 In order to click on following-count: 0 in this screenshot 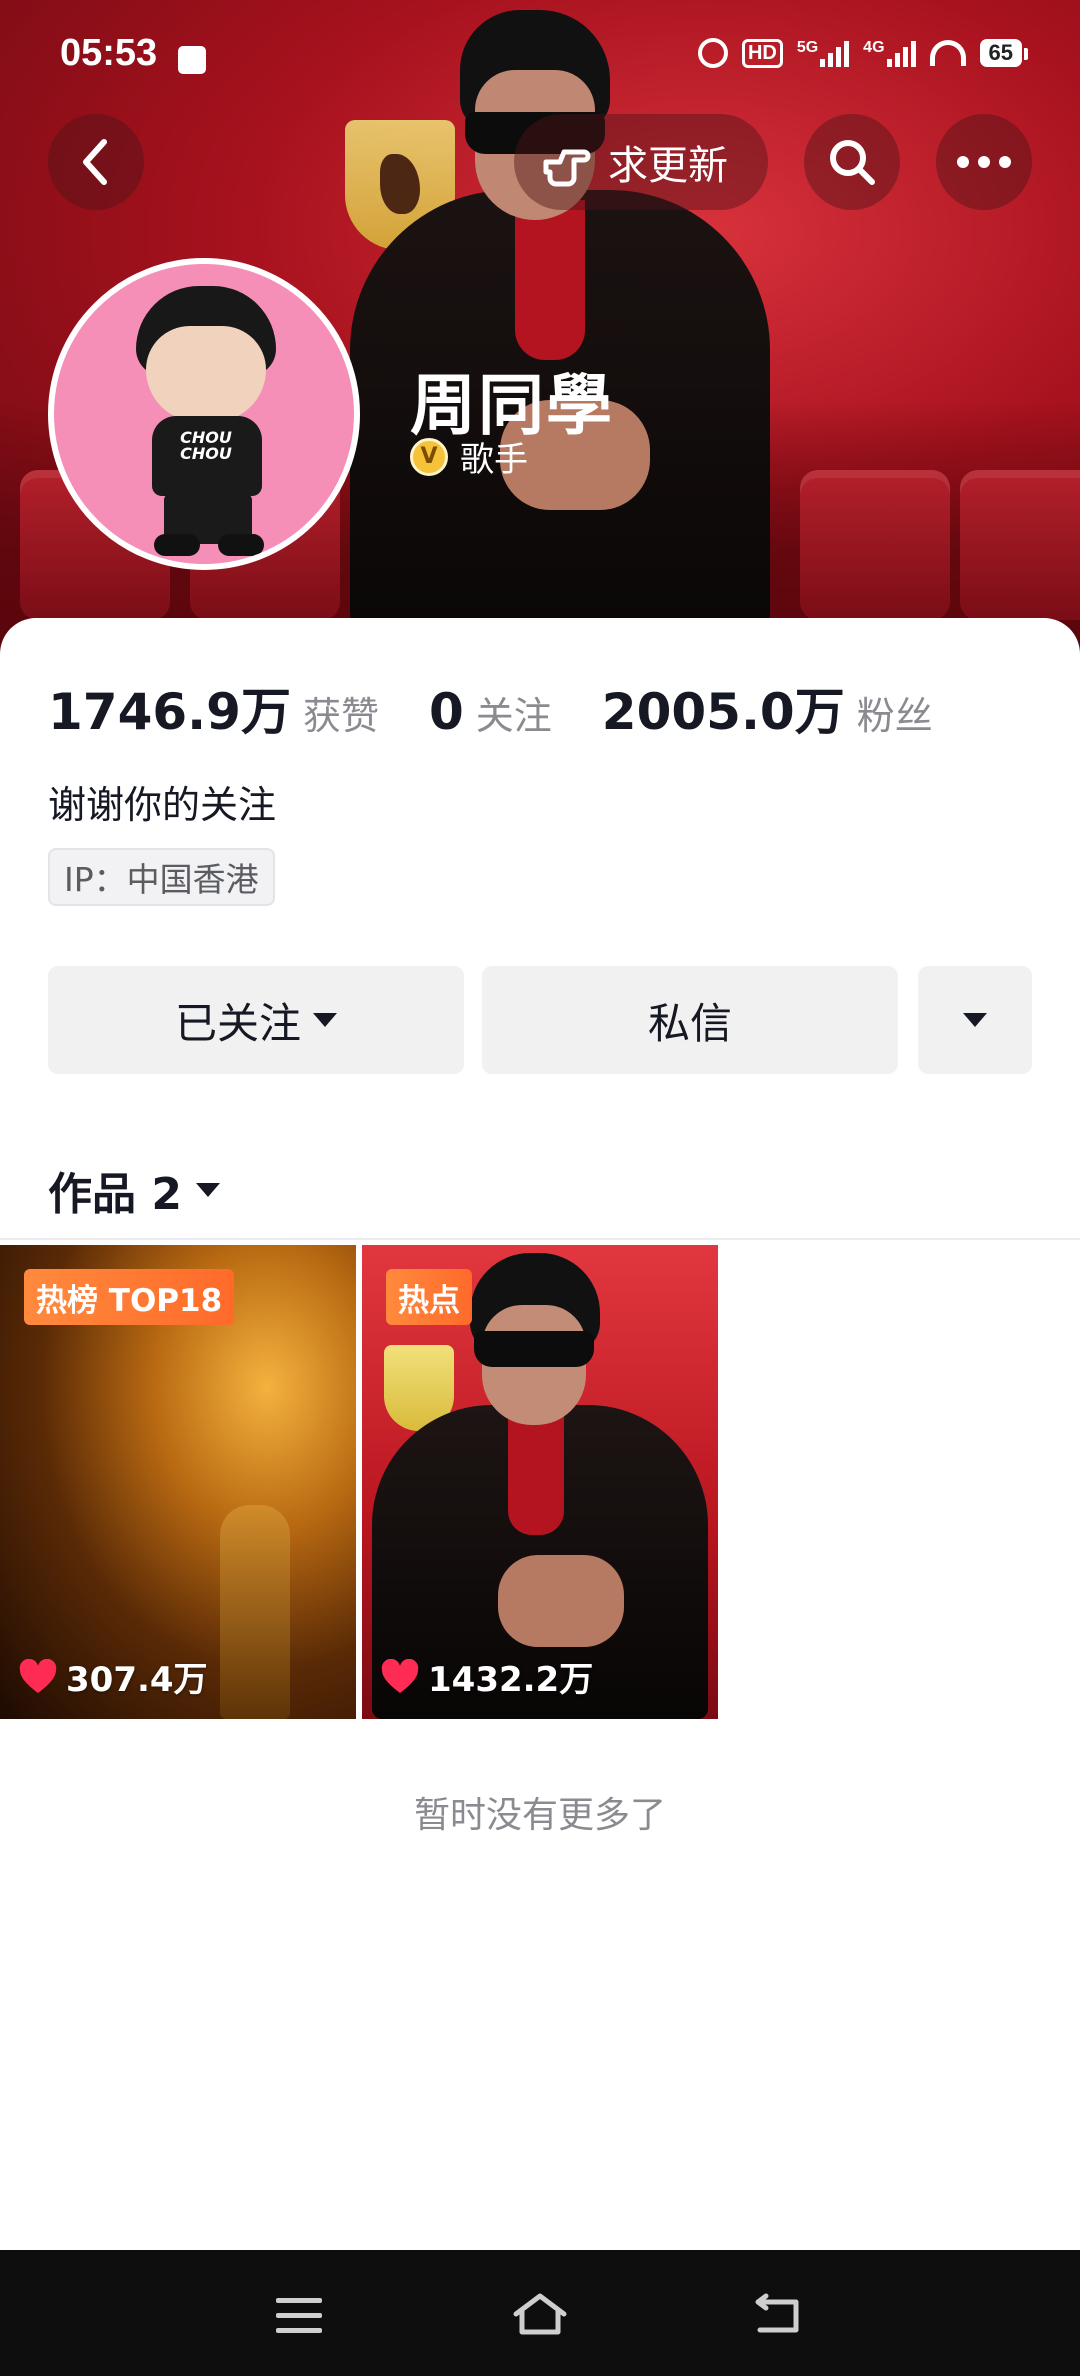, I will do `click(446, 712)`.